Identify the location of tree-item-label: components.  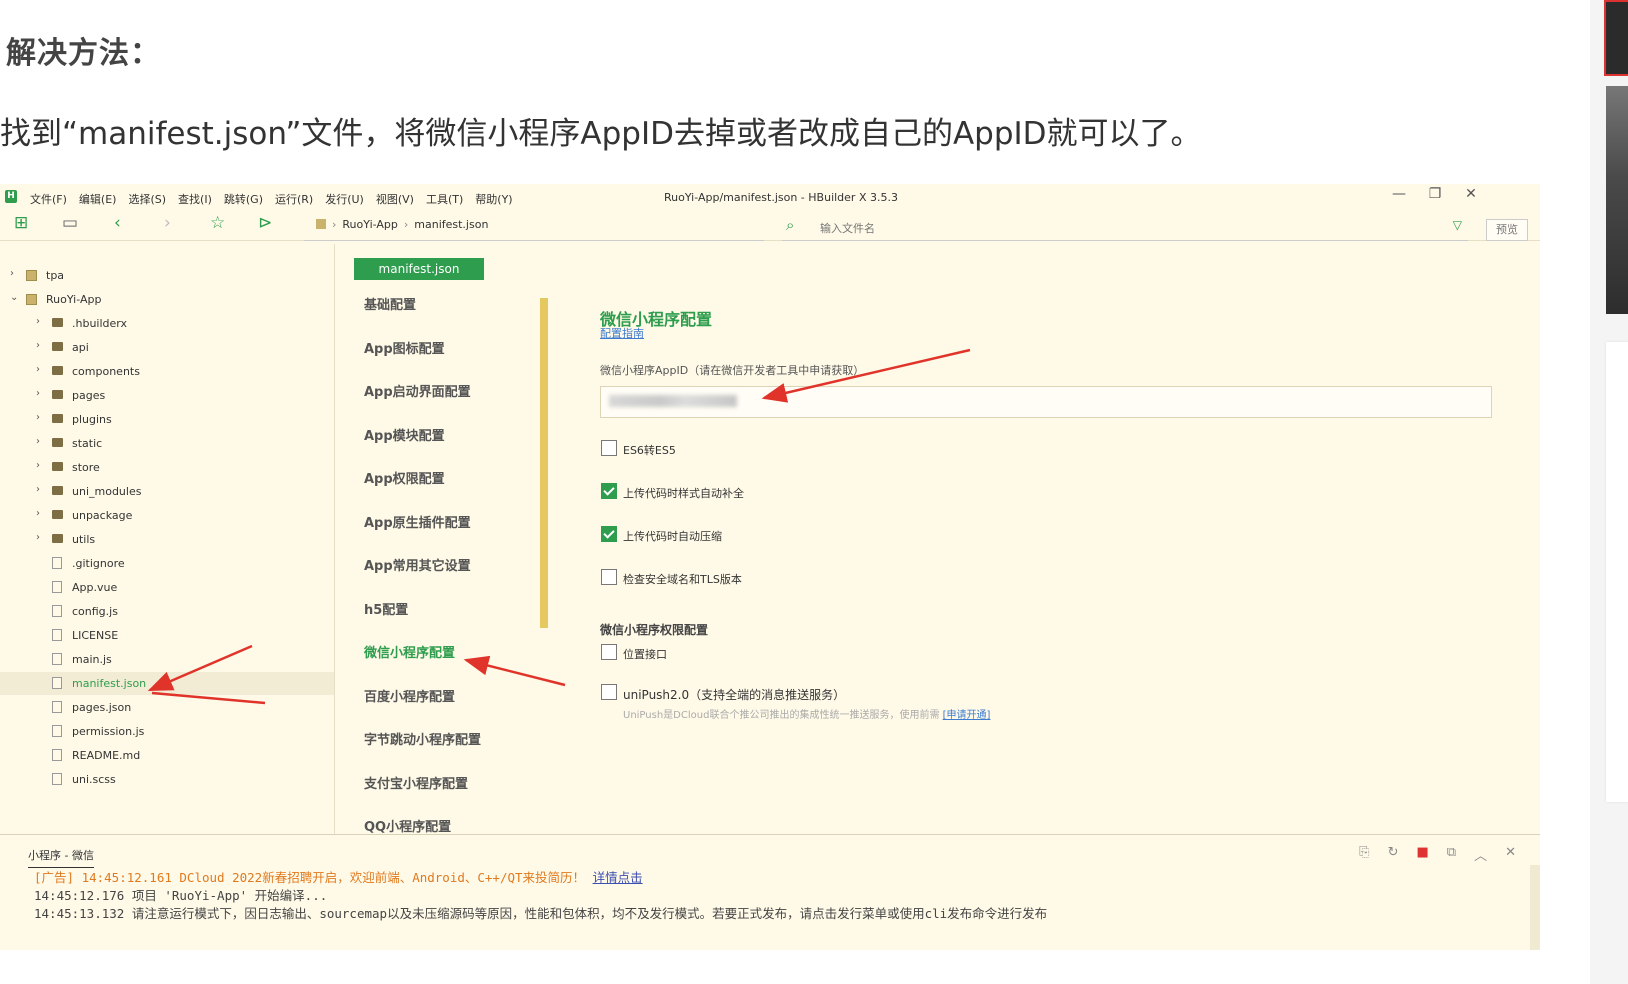
(106, 371).